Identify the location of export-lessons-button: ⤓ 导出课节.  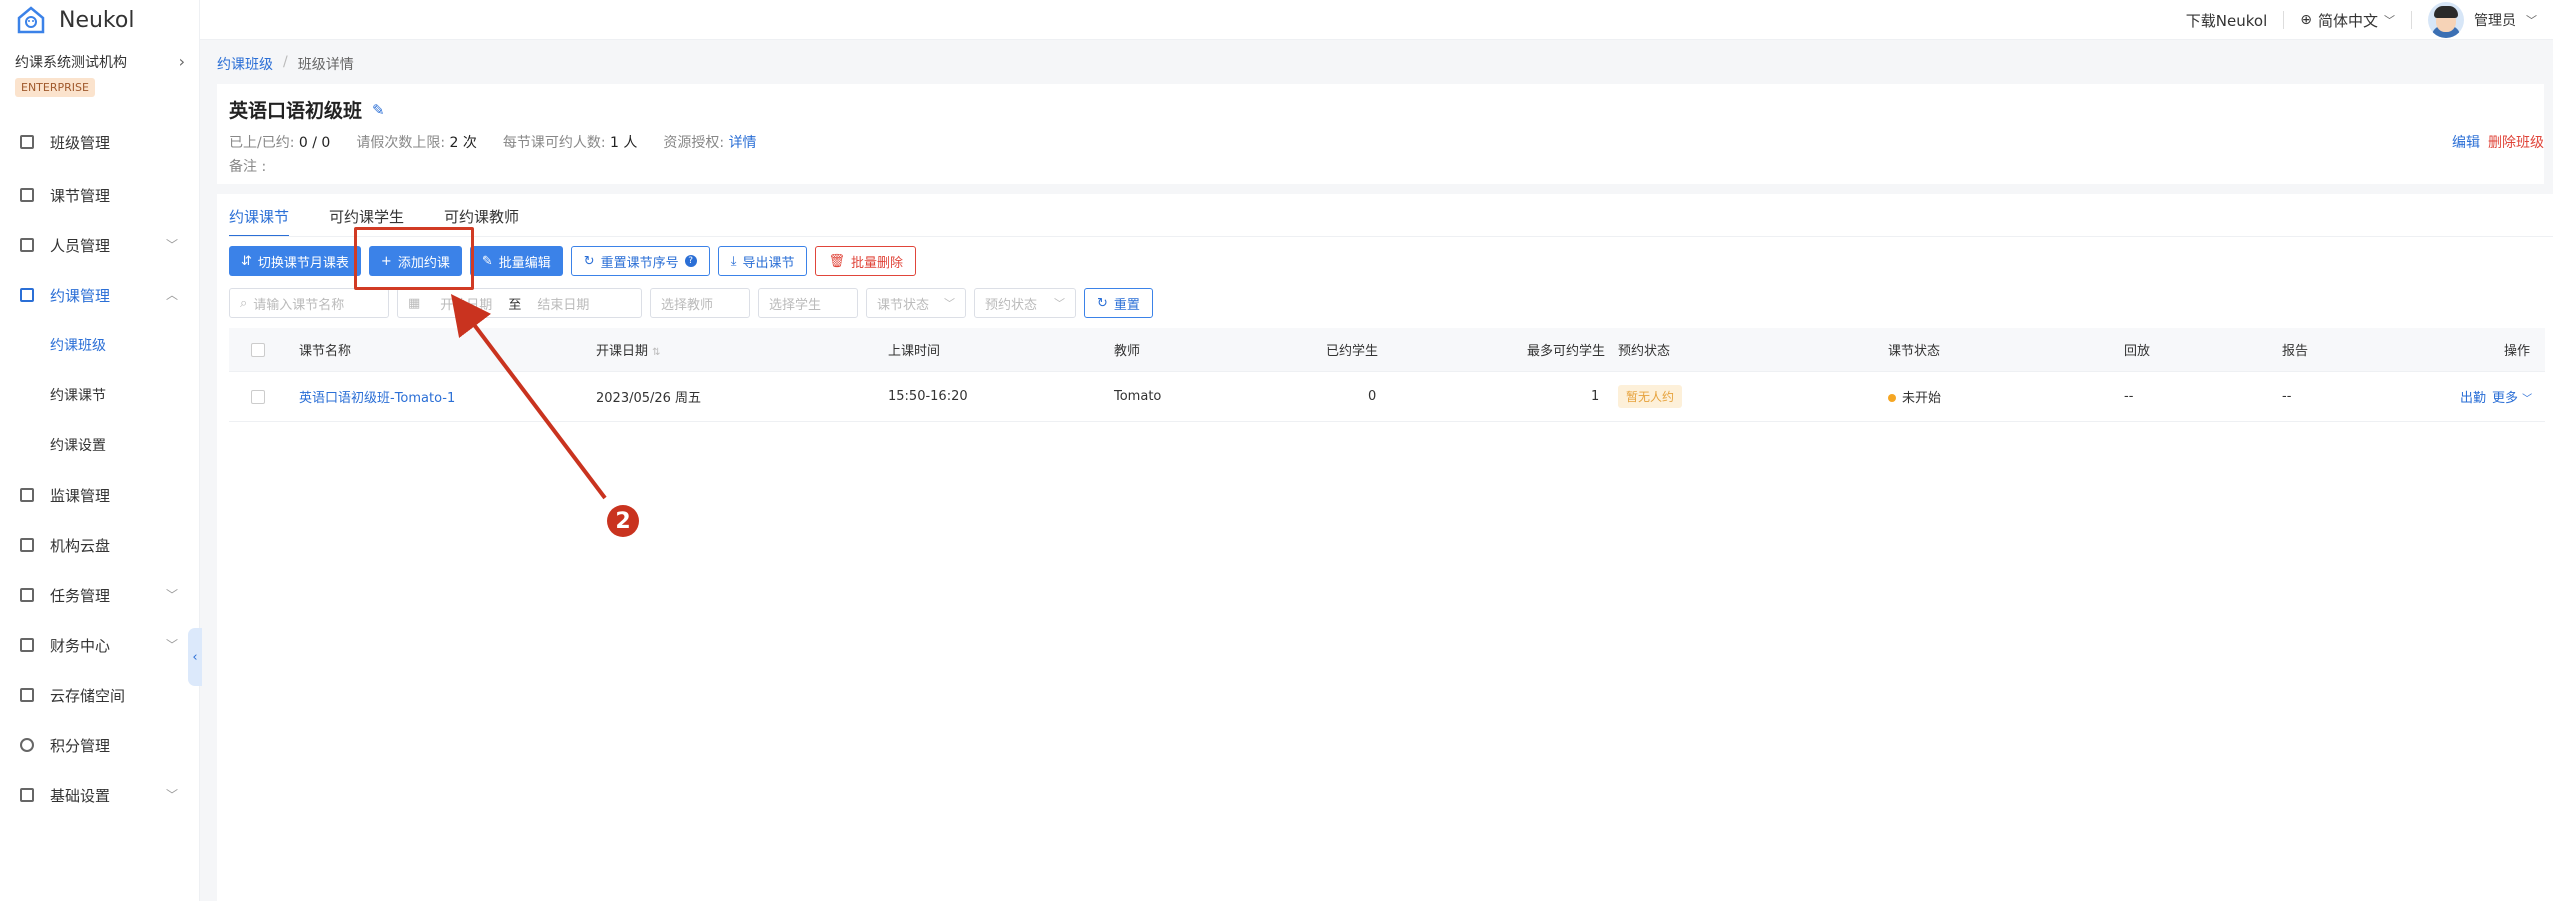
(762, 261).